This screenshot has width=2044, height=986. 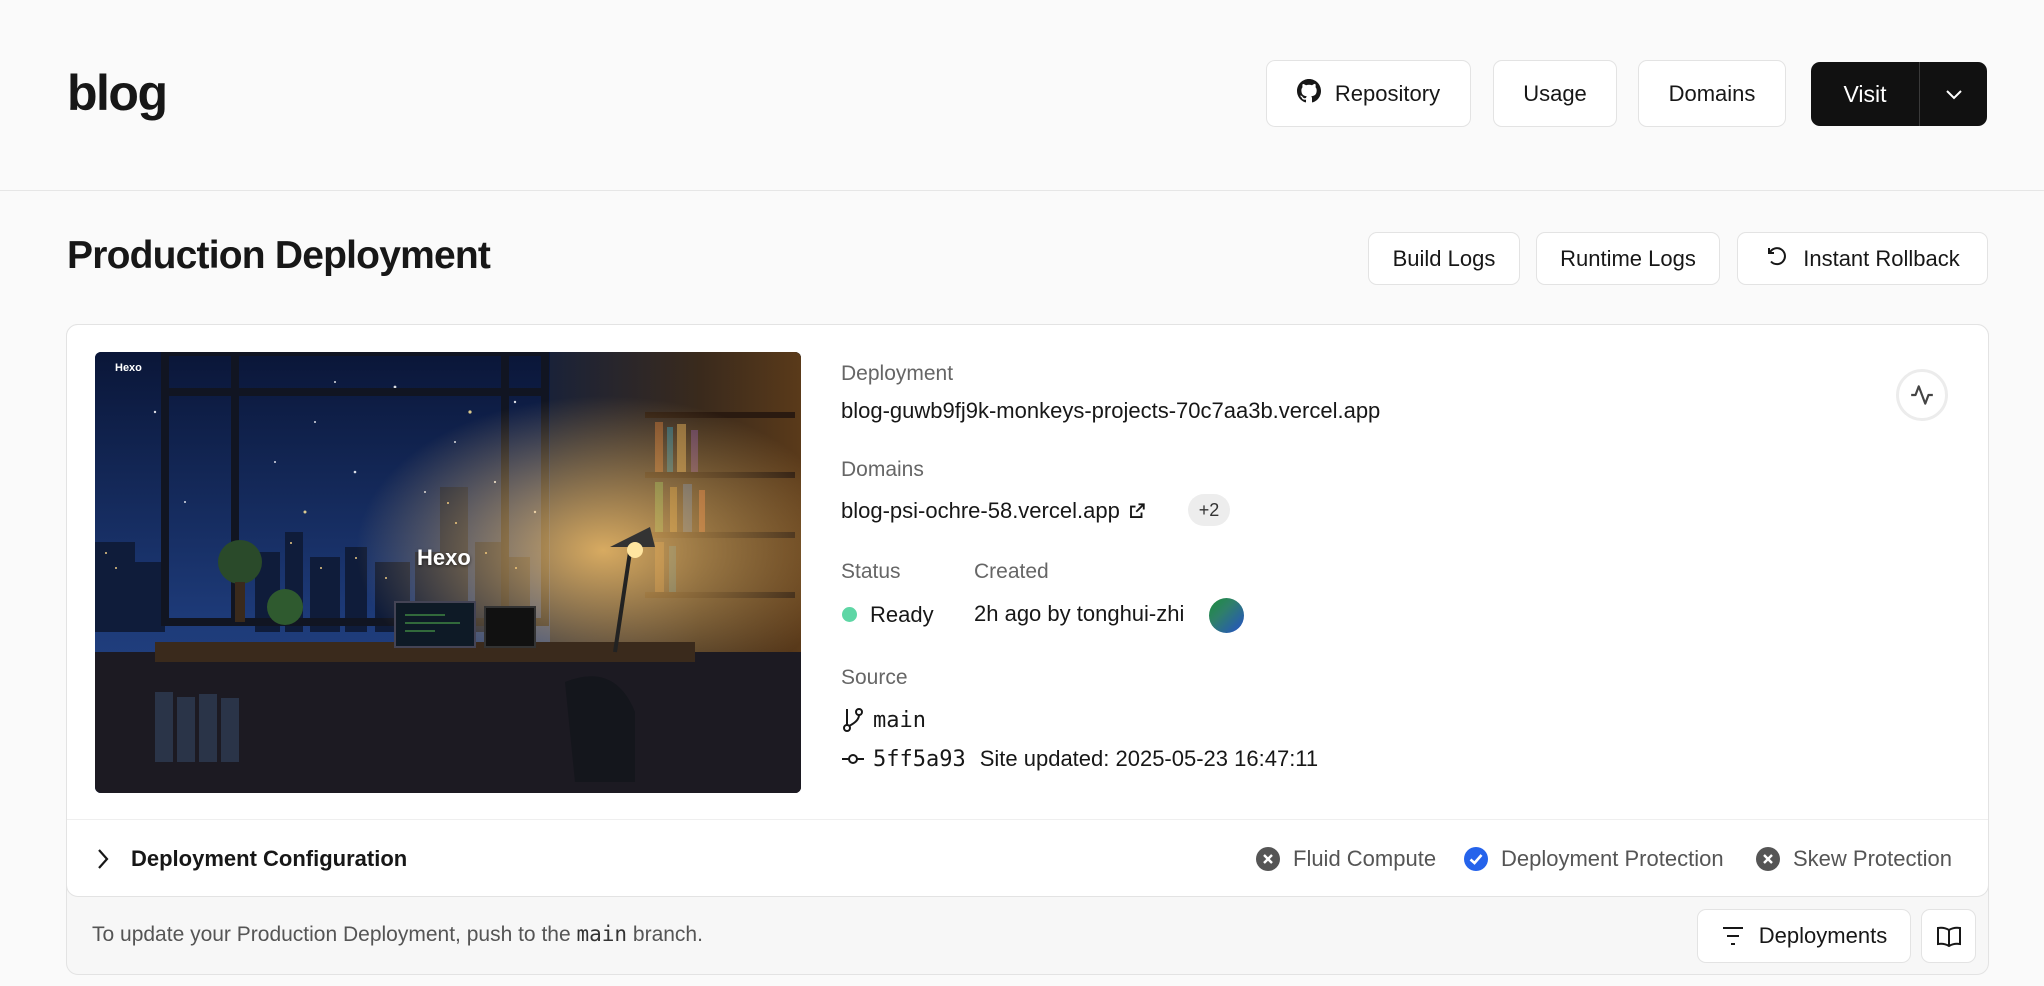 I want to click on feature-label: Deployment Protection, so click(x=1612, y=858).